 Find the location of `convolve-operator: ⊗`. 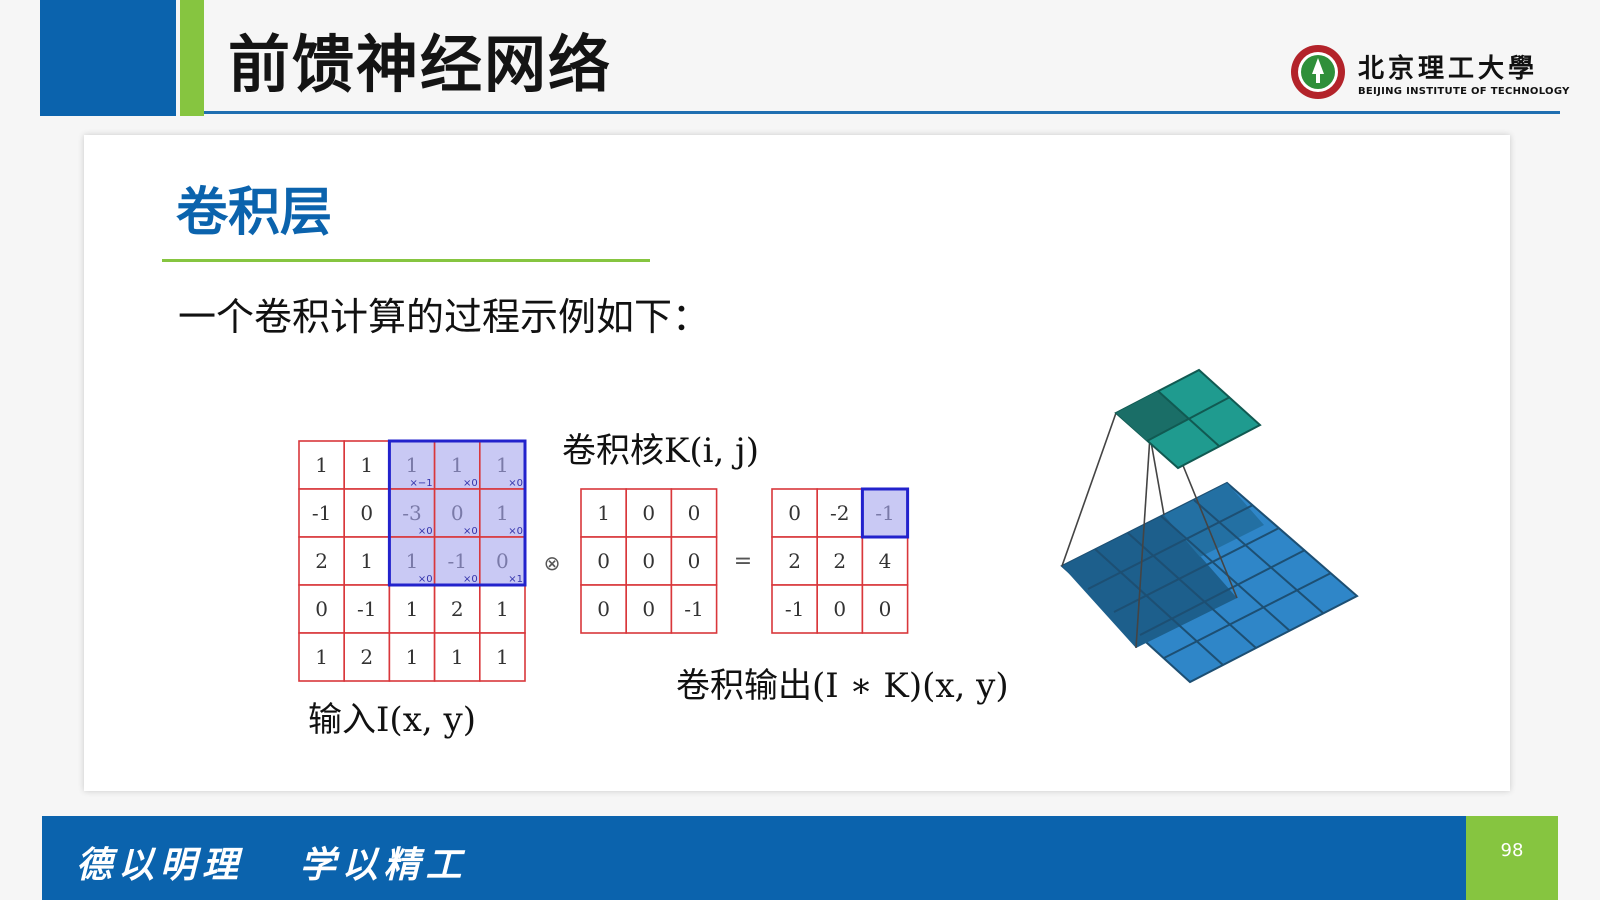

convolve-operator: ⊗ is located at coordinates (552, 563).